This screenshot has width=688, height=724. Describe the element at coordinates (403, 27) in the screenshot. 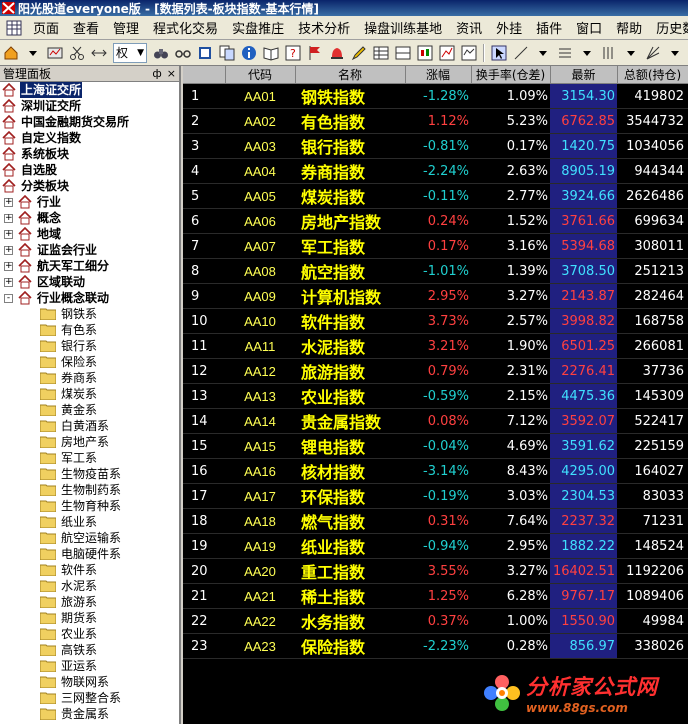

I see `menu-training-base: 操盘训练基地` at that location.